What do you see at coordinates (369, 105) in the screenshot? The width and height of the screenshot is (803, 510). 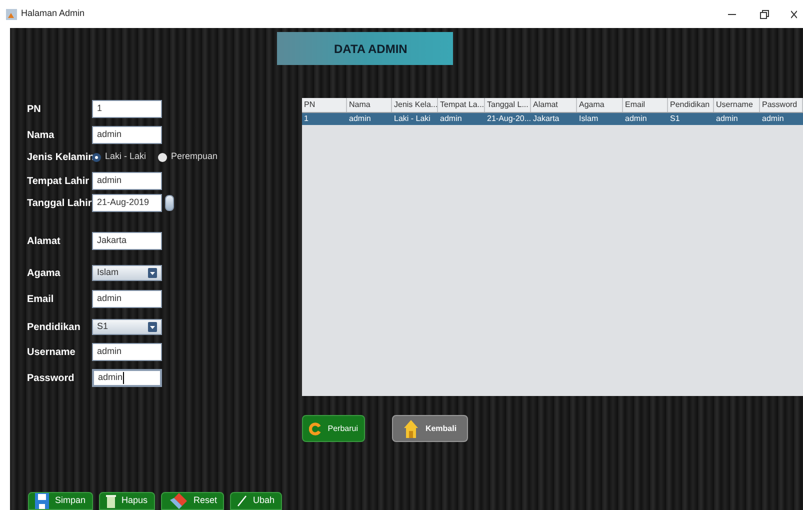 I see `column-header: Nama` at bounding box center [369, 105].